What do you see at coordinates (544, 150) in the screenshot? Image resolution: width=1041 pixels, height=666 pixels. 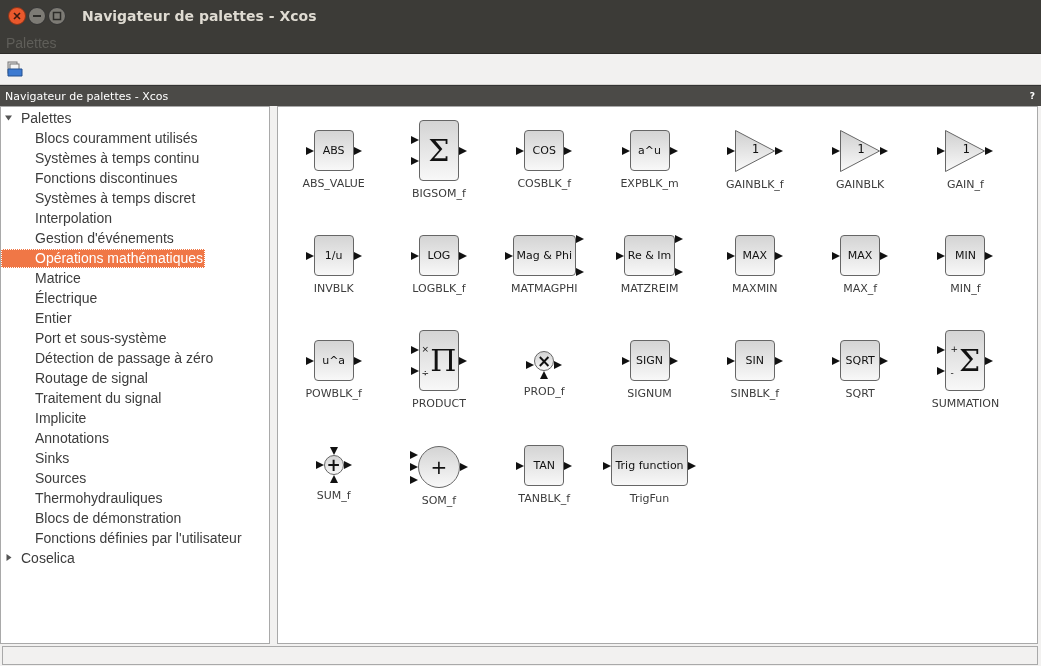 I see `block: COS` at bounding box center [544, 150].